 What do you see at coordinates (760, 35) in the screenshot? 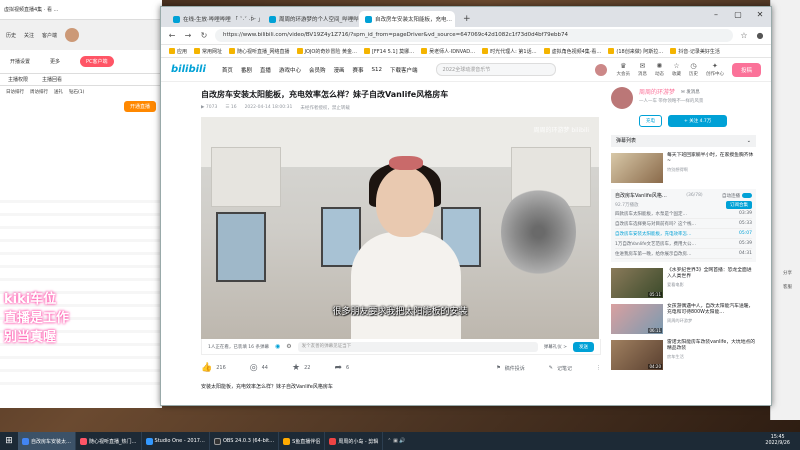
I see `profile-icon: ●` at bounding box center [760, 35].